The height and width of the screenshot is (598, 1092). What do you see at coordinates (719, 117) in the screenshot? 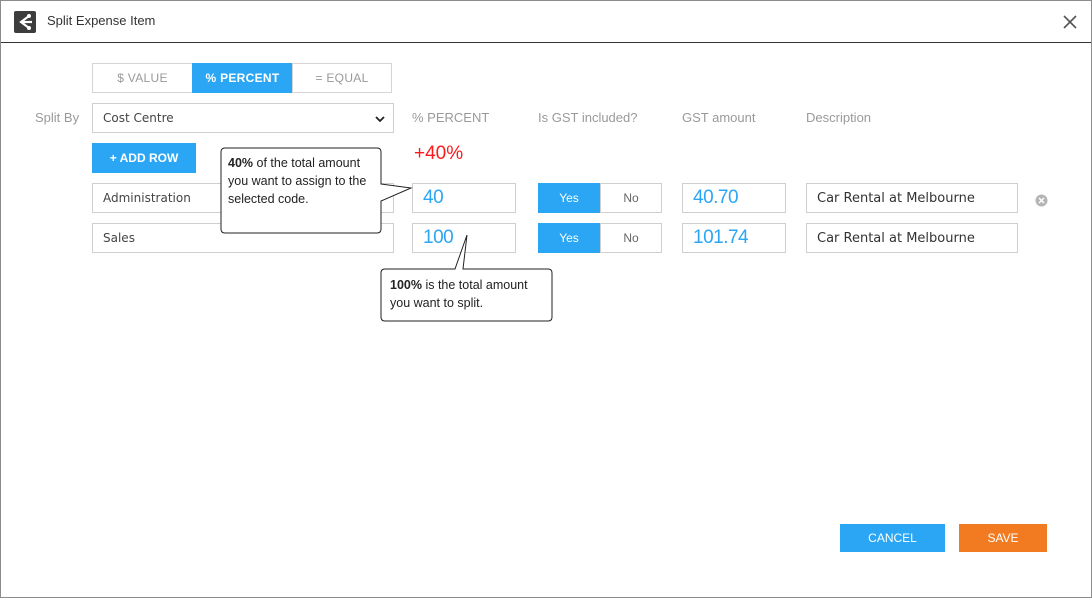
I see `gst-amount-column-header: GST amount` at bounding box center [719, 117].